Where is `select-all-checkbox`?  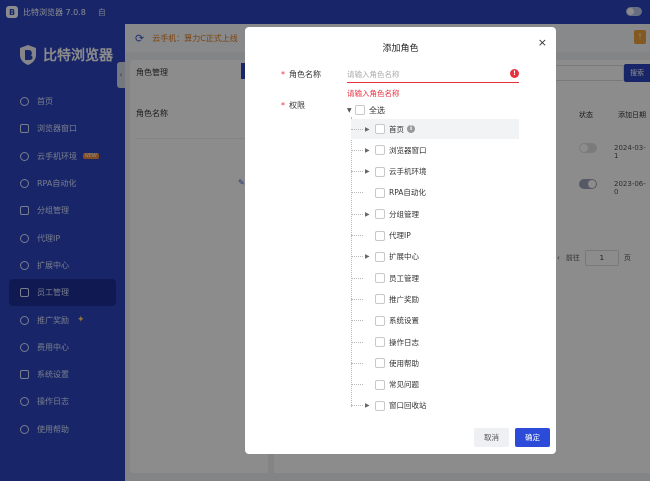 select-all-checkbox is located at coordinates (360, 110).